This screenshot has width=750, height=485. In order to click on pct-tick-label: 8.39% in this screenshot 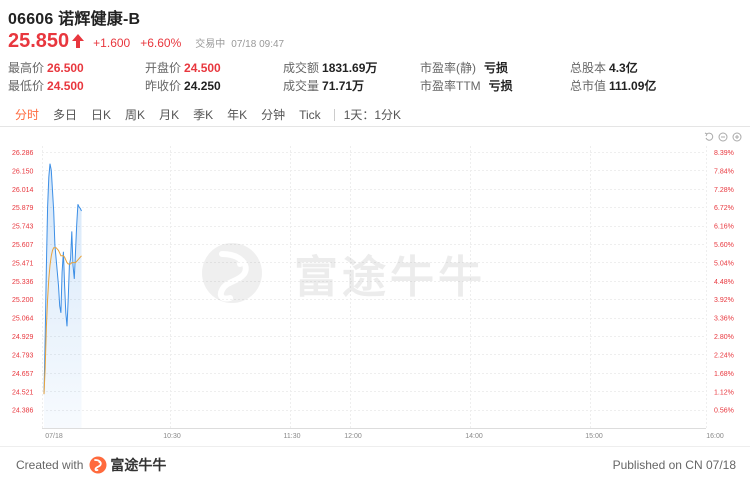, I will do `click(724, 153)`.